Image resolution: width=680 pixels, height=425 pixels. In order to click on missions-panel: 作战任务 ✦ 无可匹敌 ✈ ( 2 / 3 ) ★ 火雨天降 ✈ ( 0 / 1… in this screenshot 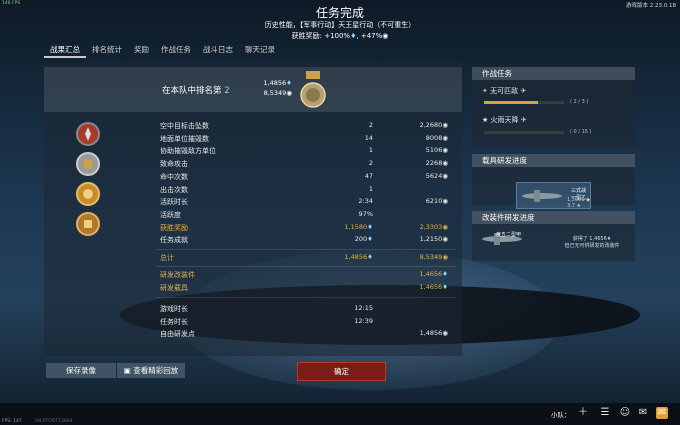, I will do `click(553, 107)`.